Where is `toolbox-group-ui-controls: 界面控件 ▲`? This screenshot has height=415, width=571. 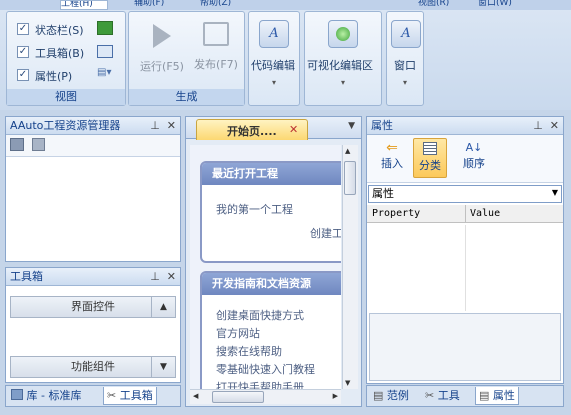
toolbox-group-ui-controls: 界面控件 ▲ is located at coordinates (93, 307).